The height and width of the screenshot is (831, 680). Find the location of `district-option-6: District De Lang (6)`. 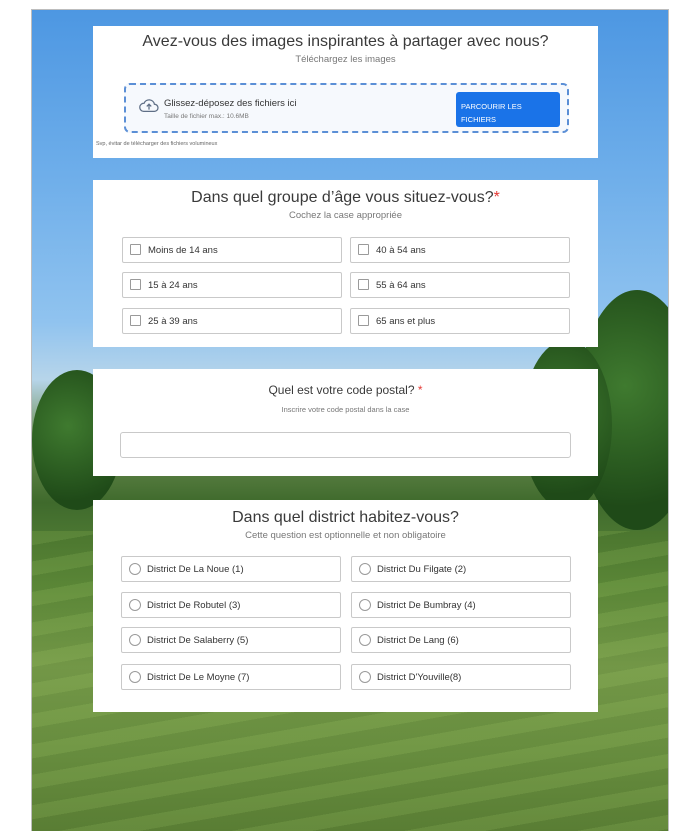

district-option-6: District De Lang (6) is located at coordinates (461, 640).